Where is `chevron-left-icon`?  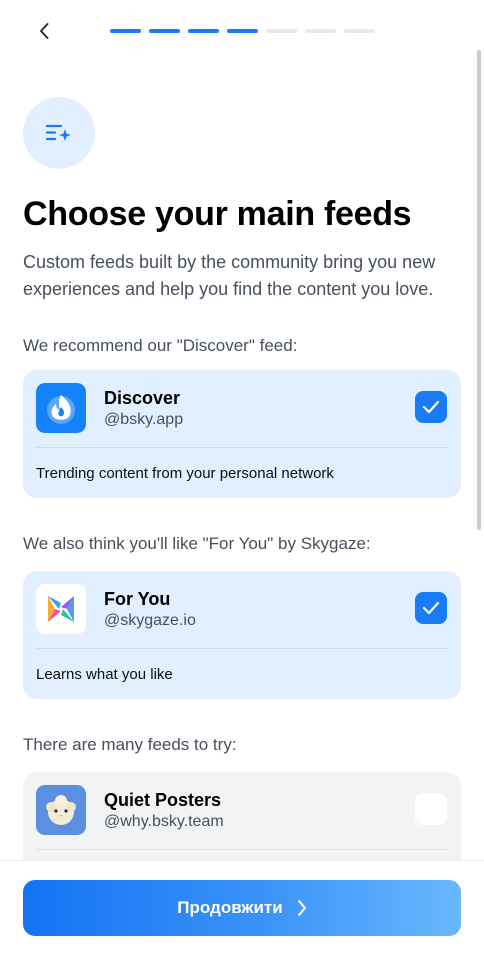 chevron-left-icon is located at coordinates (44, 31).